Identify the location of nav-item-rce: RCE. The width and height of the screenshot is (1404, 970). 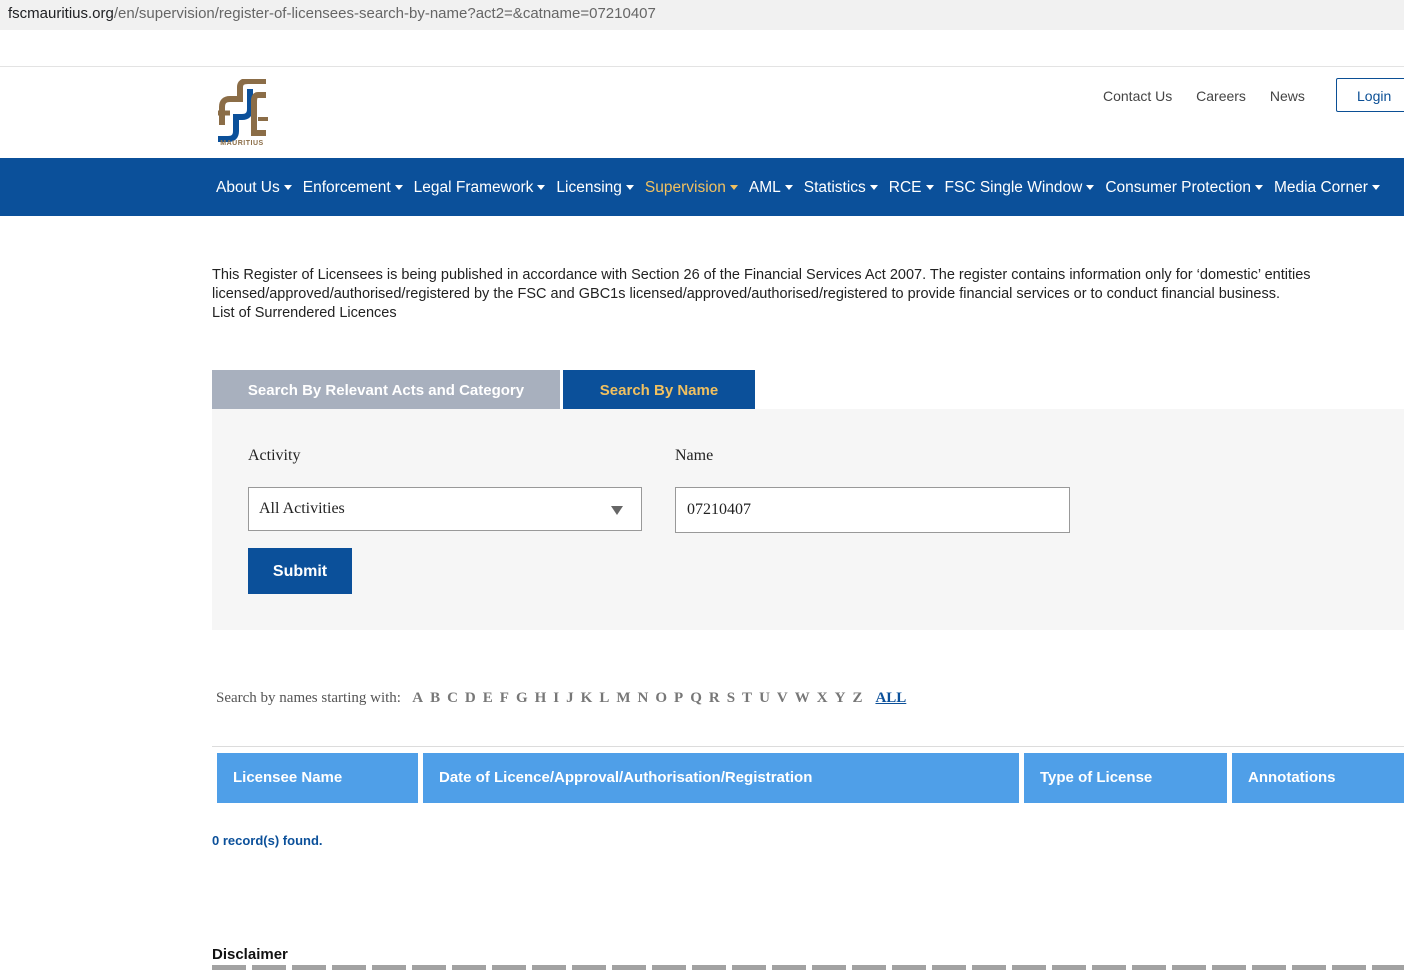
(911, 188).